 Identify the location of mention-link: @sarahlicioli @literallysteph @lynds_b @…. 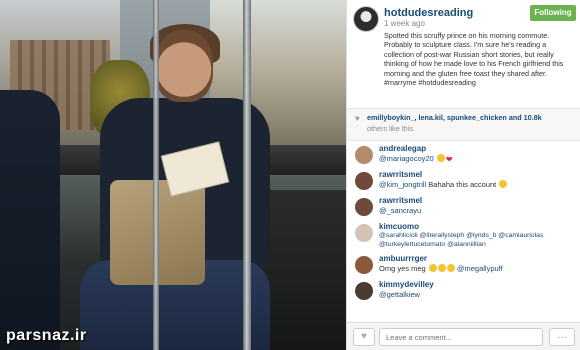
(461, 235).